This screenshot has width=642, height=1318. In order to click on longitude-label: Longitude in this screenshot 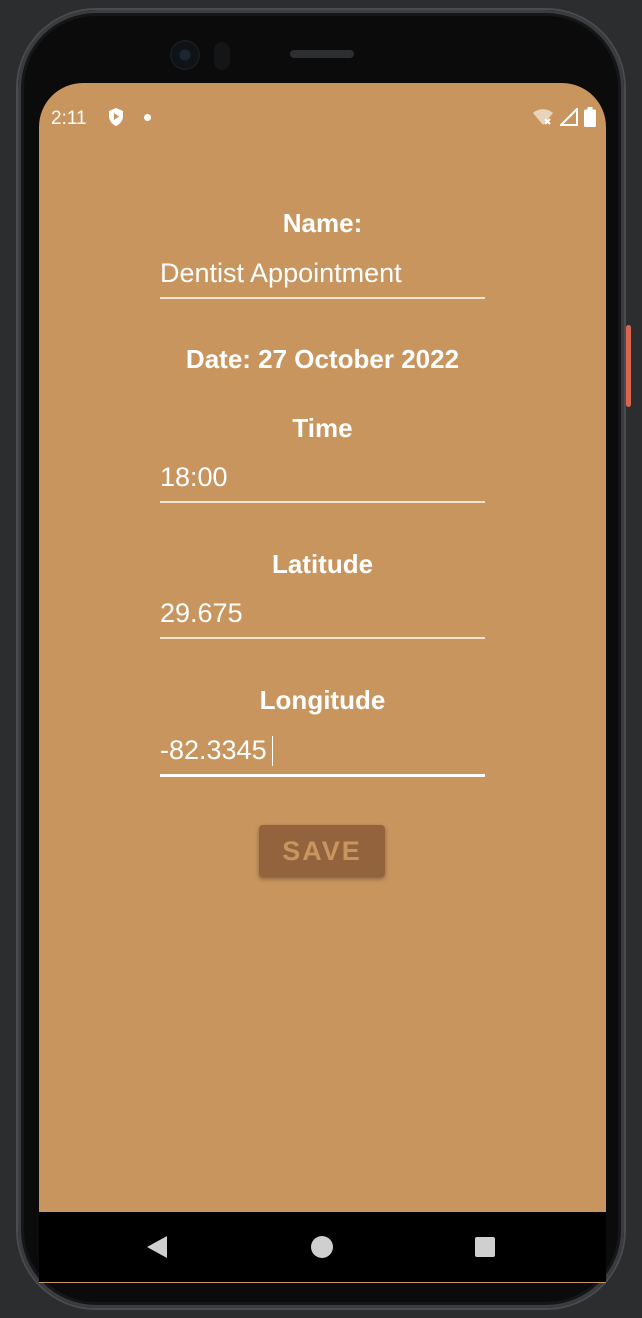, I will do `click(322, 700)`.